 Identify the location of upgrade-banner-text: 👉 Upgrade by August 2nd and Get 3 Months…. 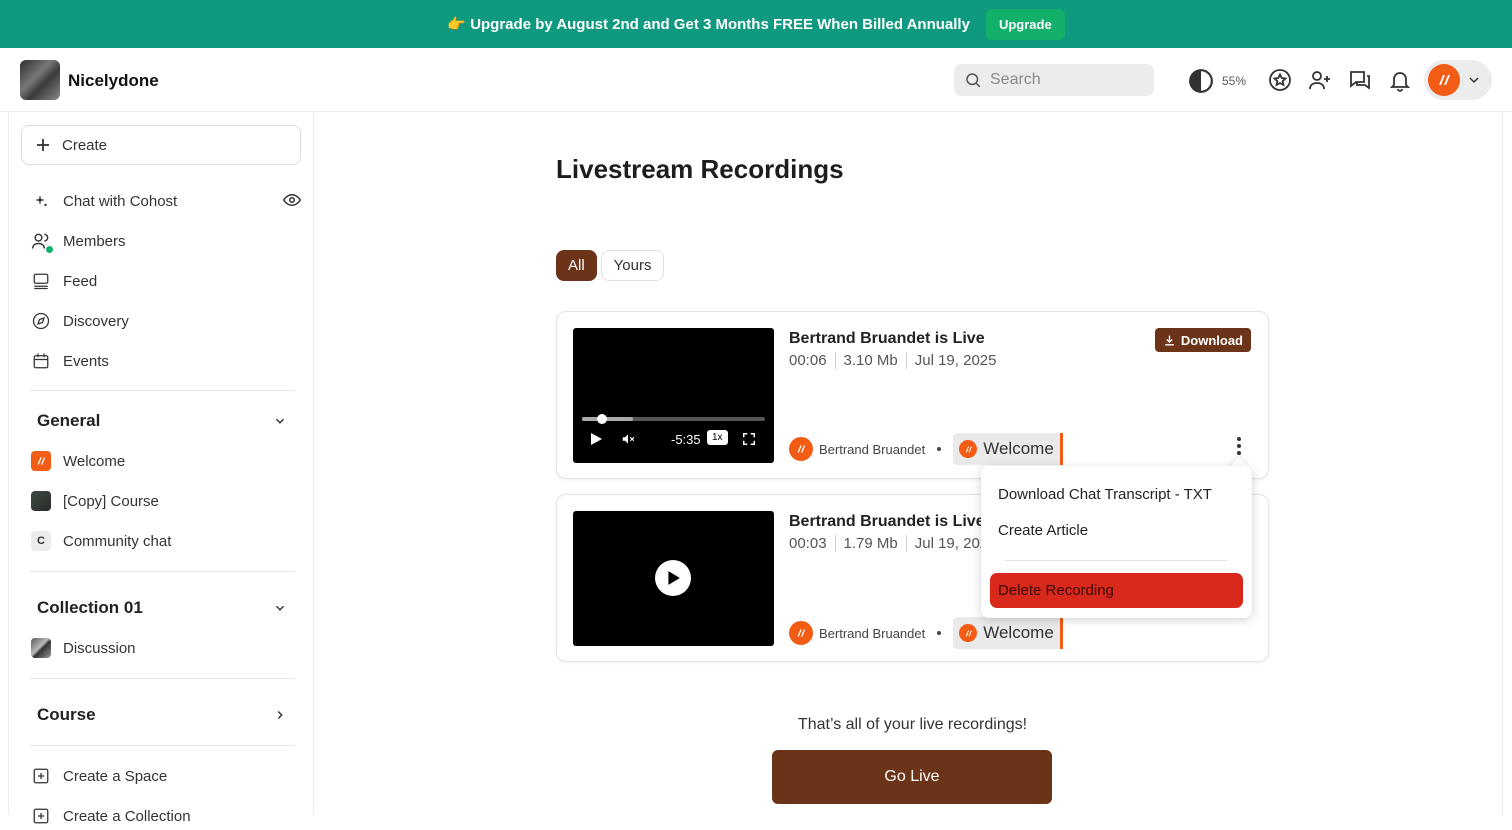
(708, 24).